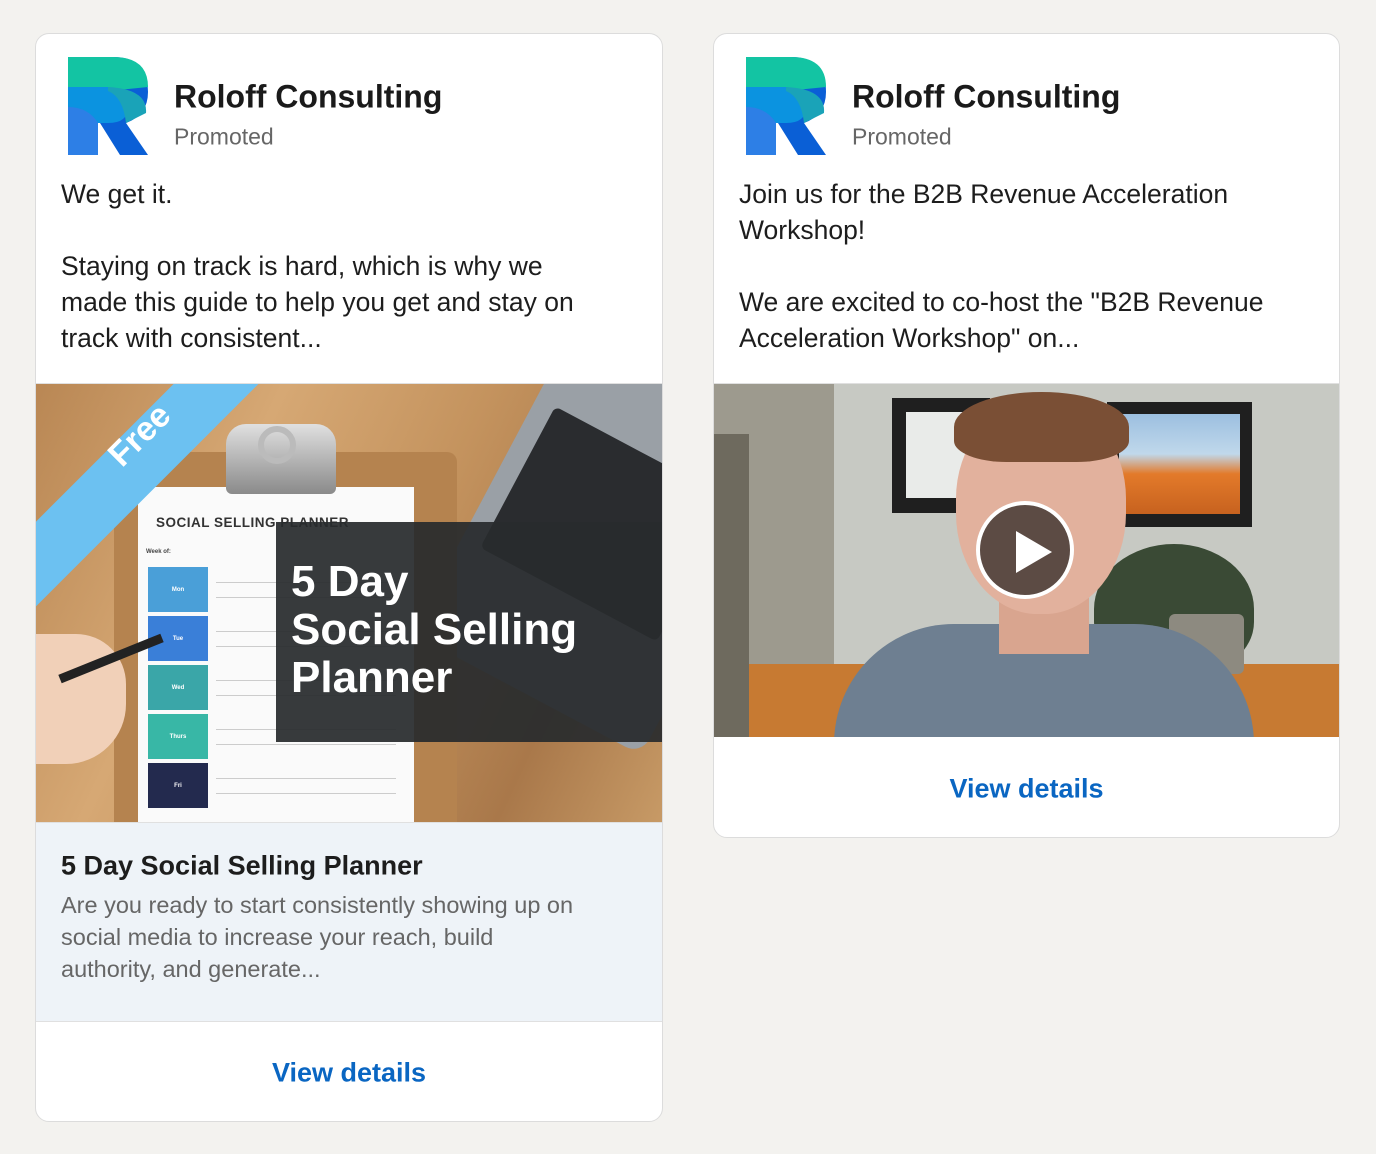 This screenshot has width=1376, height=1154. Describe the element at coordinates (984, 194) in the screenshot. I see `post-line: Join us for the B2B Revenue Acceleration` at that location.